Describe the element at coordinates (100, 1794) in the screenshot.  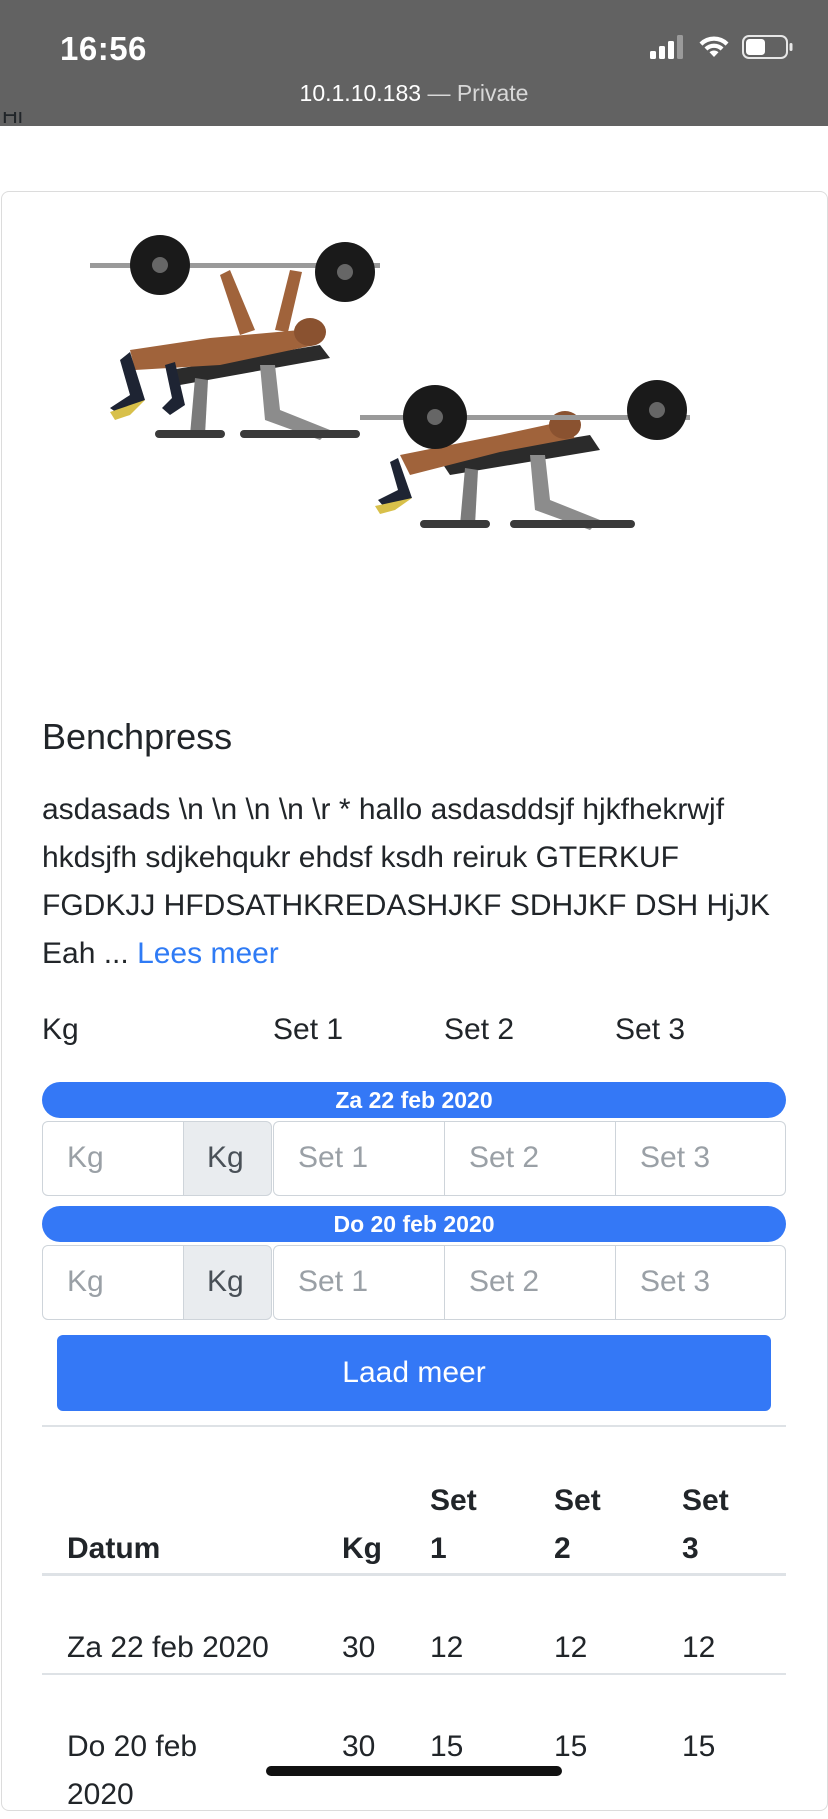
I see `table-cell-date-continued: 2020` at that location.